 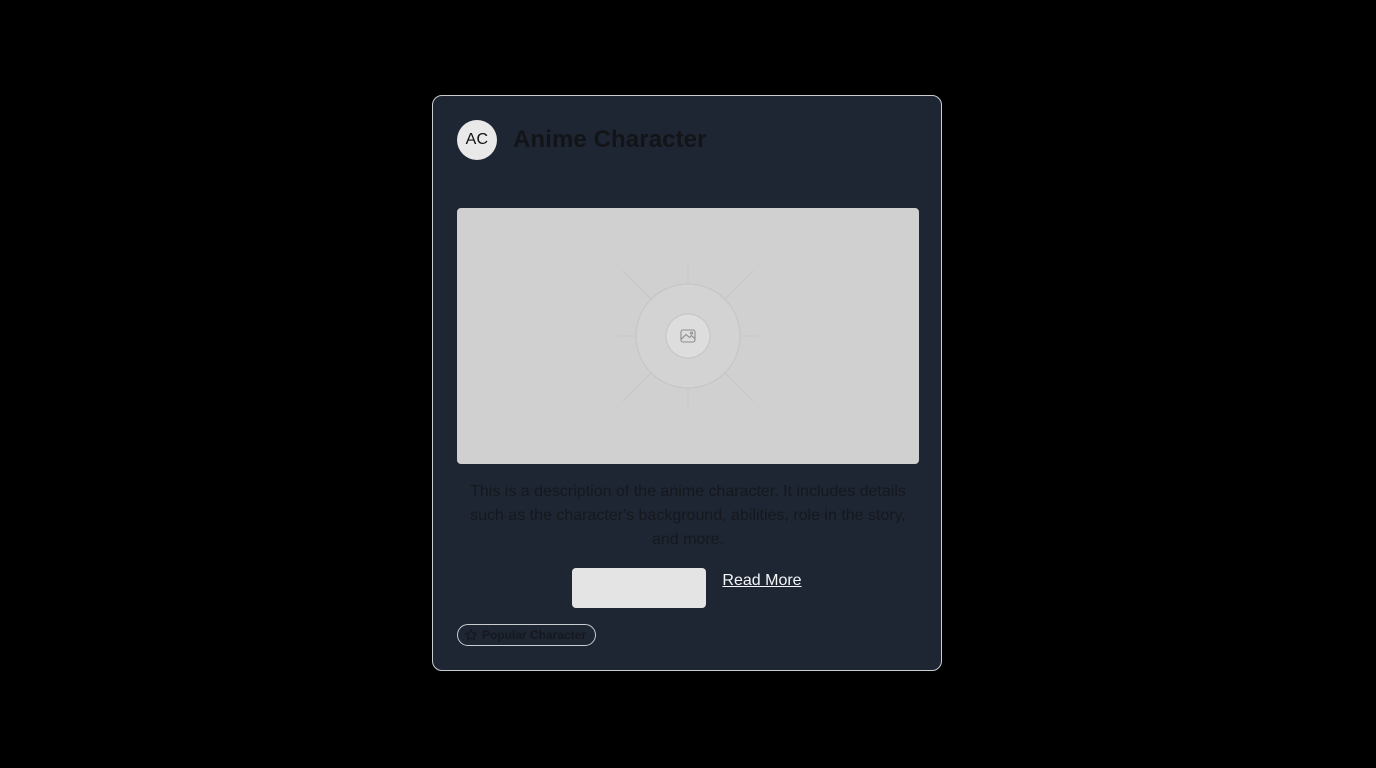 I want to click on badge-label: Popular Character, so click(x=534, y=635).